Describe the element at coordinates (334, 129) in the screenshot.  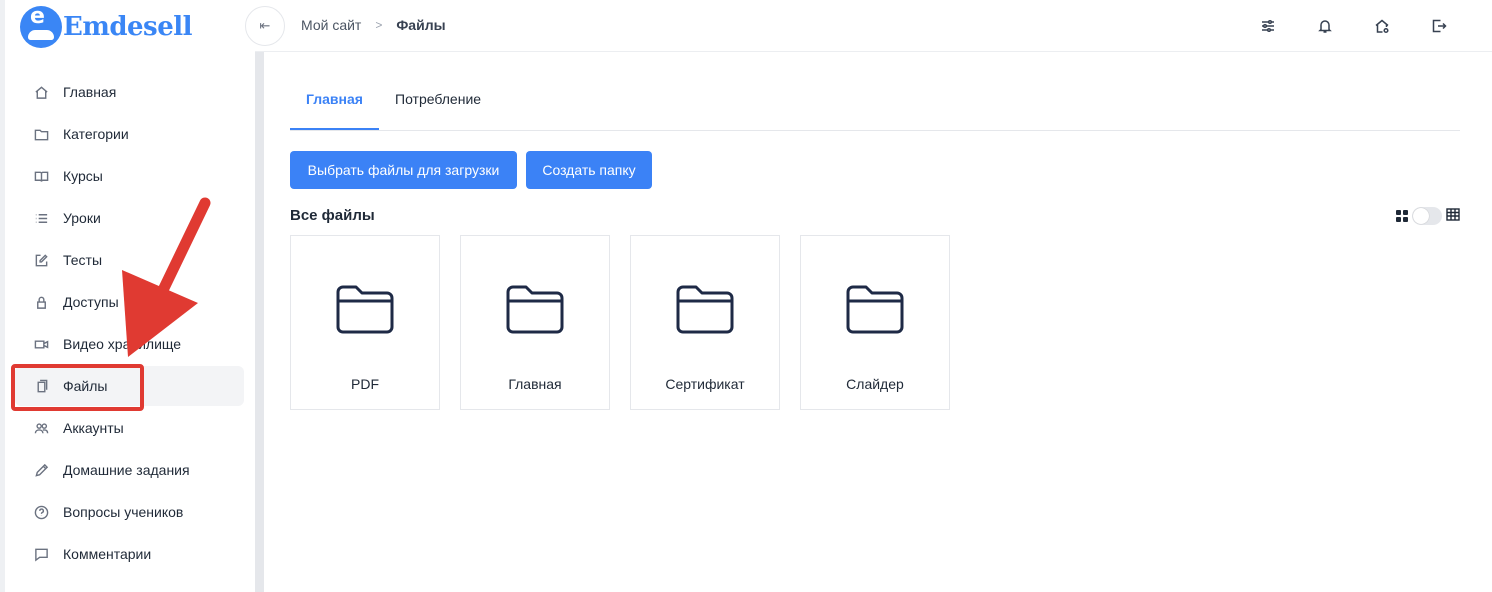
I see `active-tab-indicator` at that location.